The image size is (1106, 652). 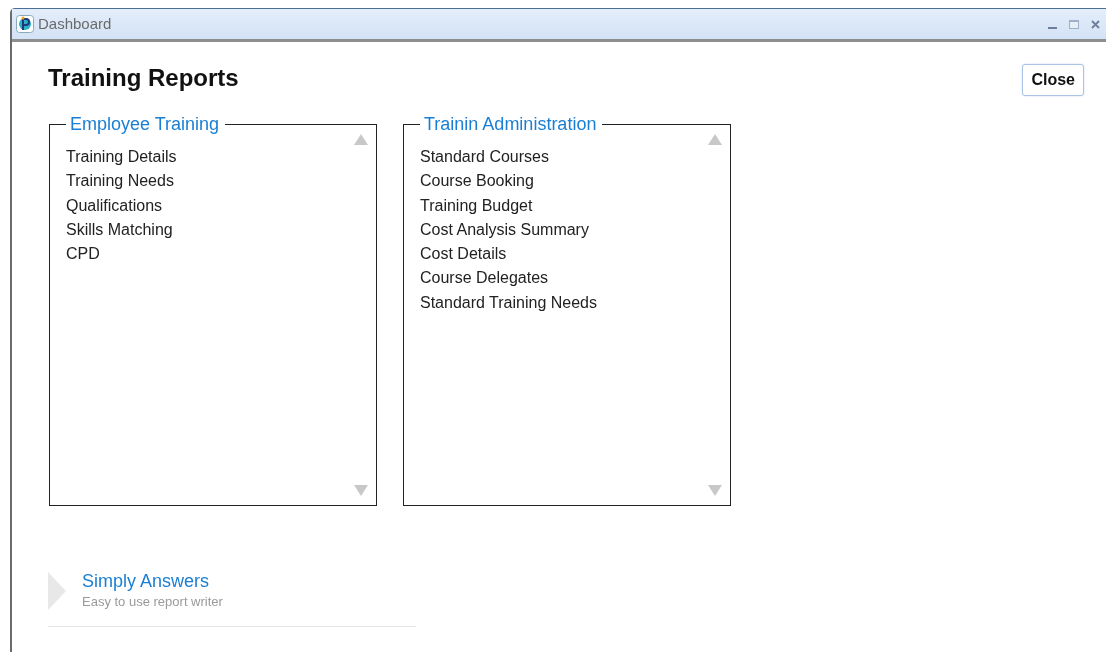 I want to click on report-link: Cost Analysis Summary, so click(x=567, y=230).